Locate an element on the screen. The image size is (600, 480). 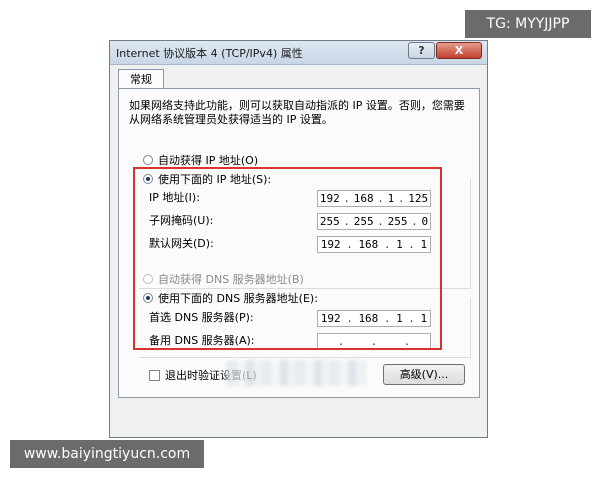
auto-ip-option: 自动获得 IP 地址(O) is located at coordinates (200, 159).